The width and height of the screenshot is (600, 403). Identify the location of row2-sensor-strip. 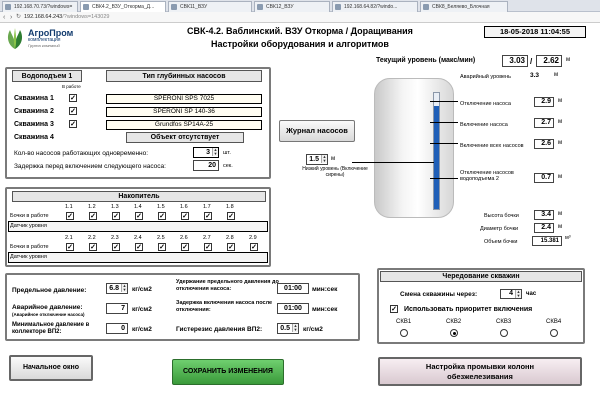
(138, 257).